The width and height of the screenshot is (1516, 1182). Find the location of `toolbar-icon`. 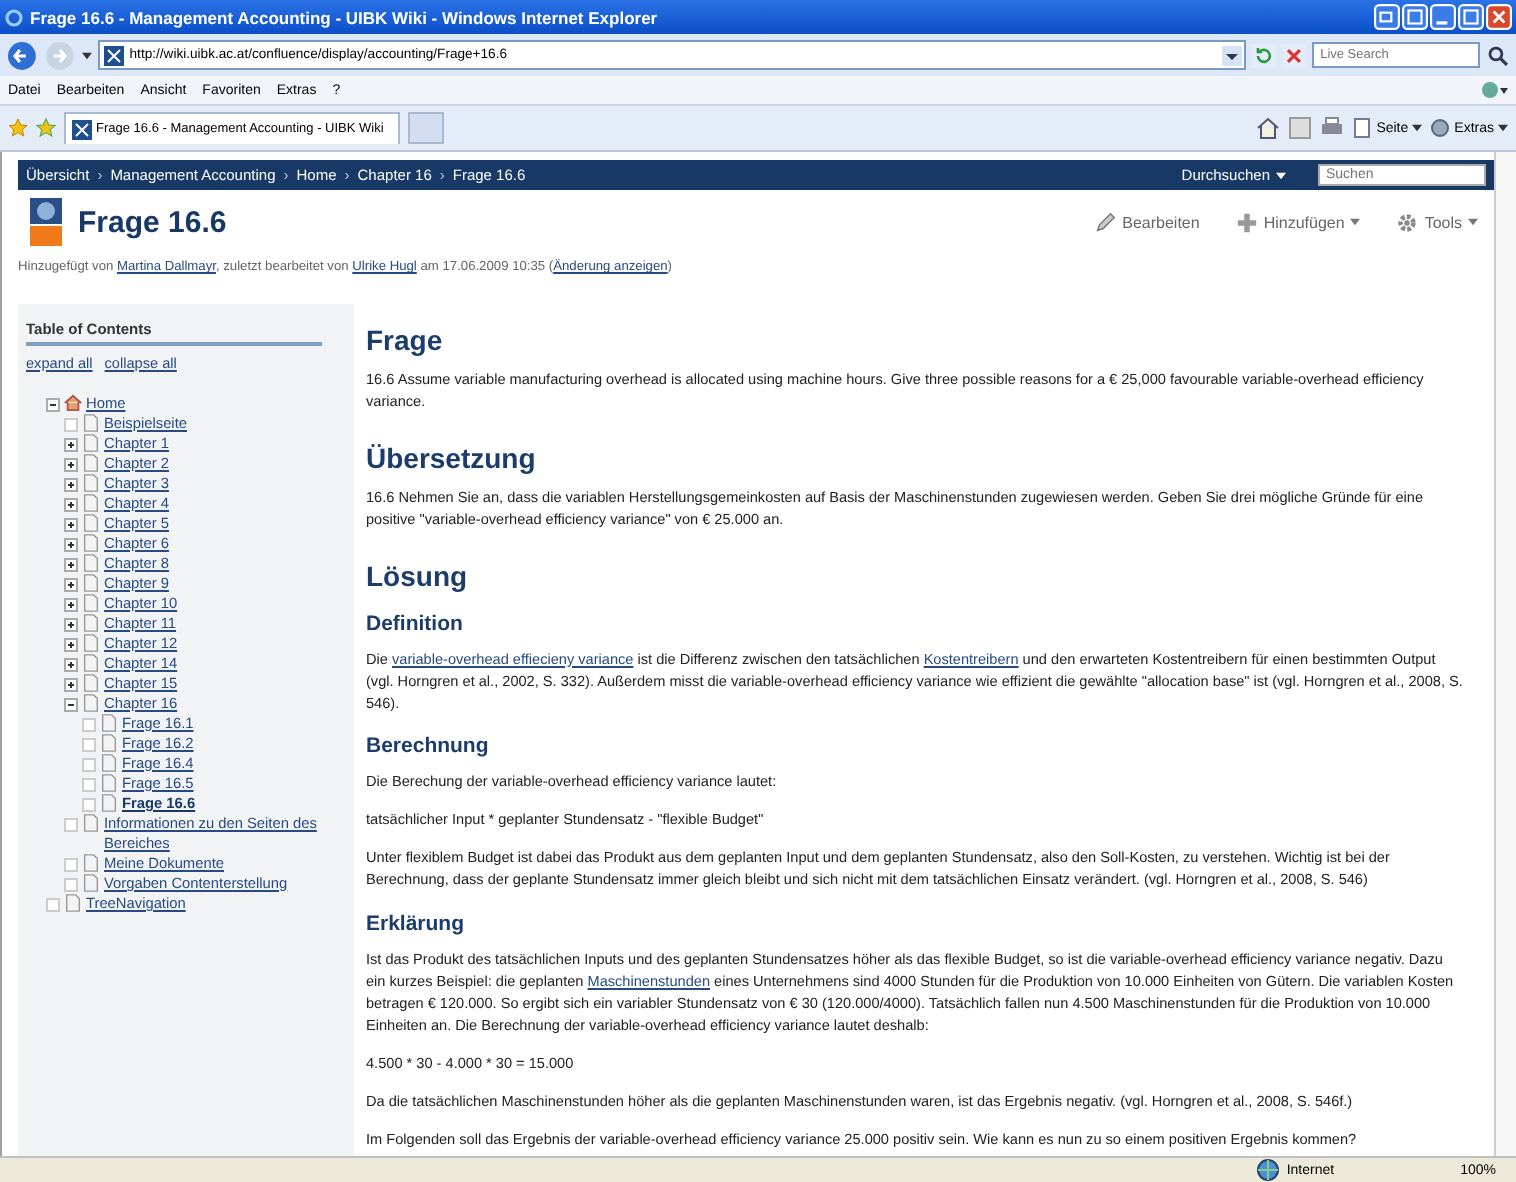

toolbar-icon is located at coordinates (1494, 90).